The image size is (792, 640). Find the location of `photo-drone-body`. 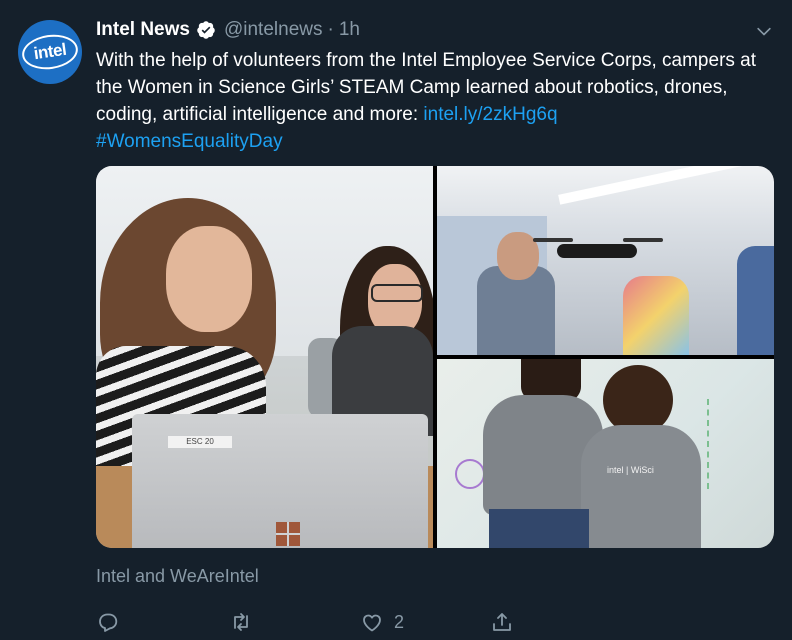

photo-drone-body is located at coordinates (597, 251).